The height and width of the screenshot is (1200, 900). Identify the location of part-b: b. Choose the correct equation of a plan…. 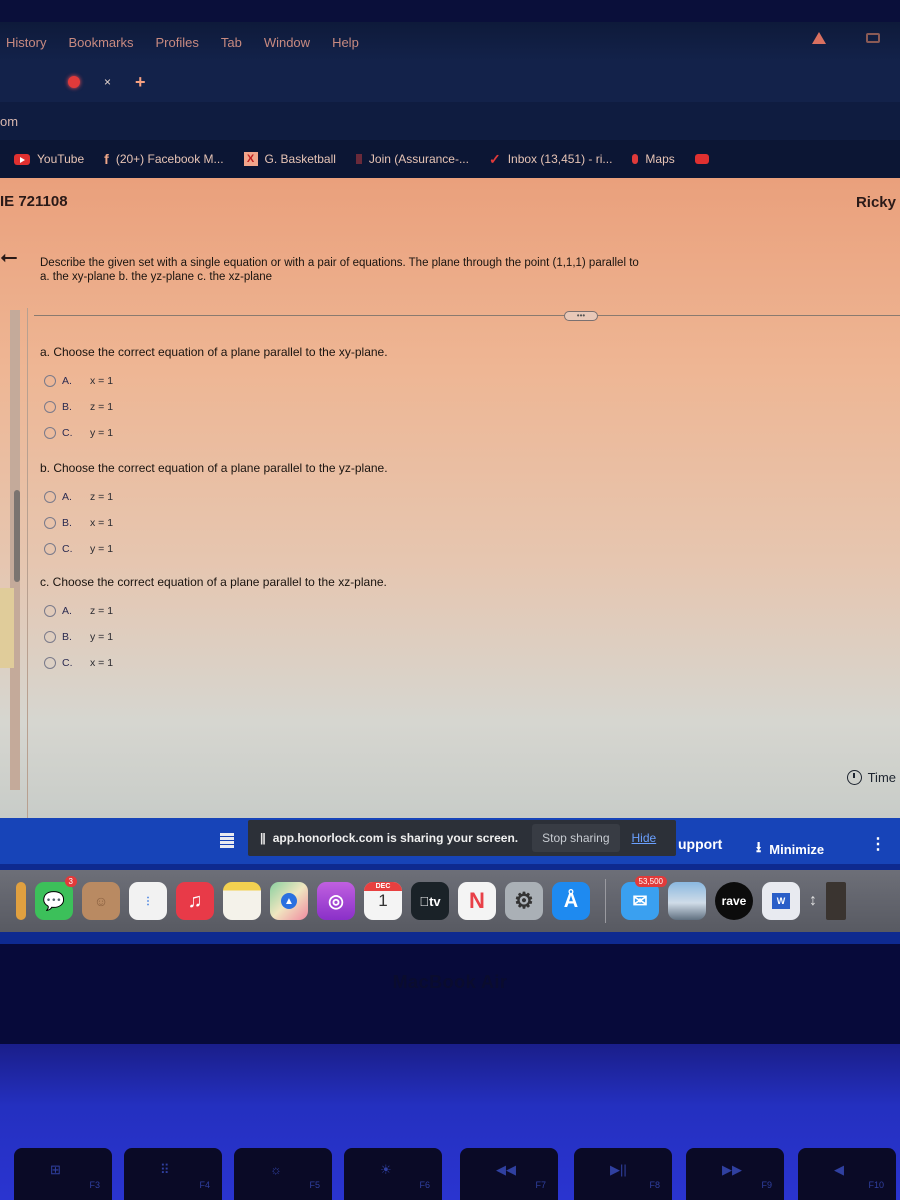
(214, 511).